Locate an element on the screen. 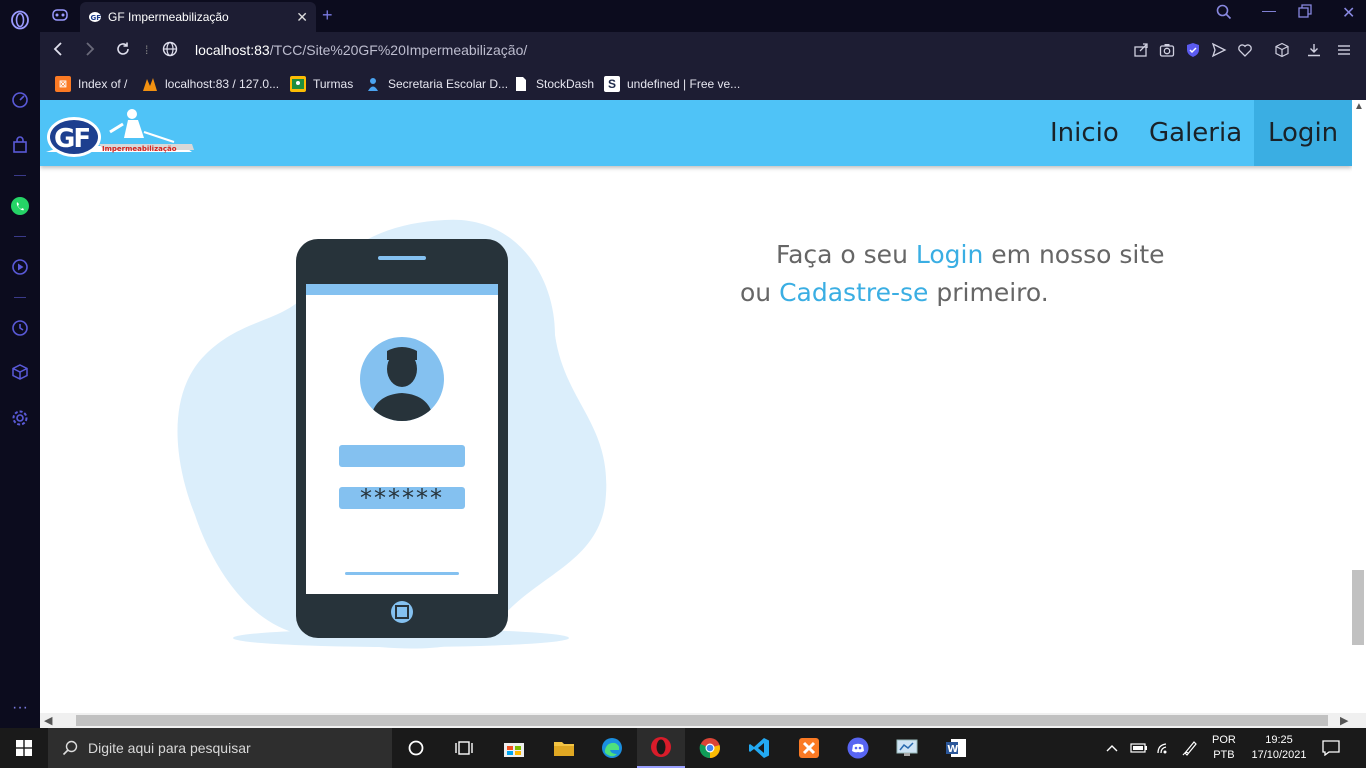 This screenshot has height=768, width=1366. drag-handle-icon: ⁞ is located at coordinates (147, 50).